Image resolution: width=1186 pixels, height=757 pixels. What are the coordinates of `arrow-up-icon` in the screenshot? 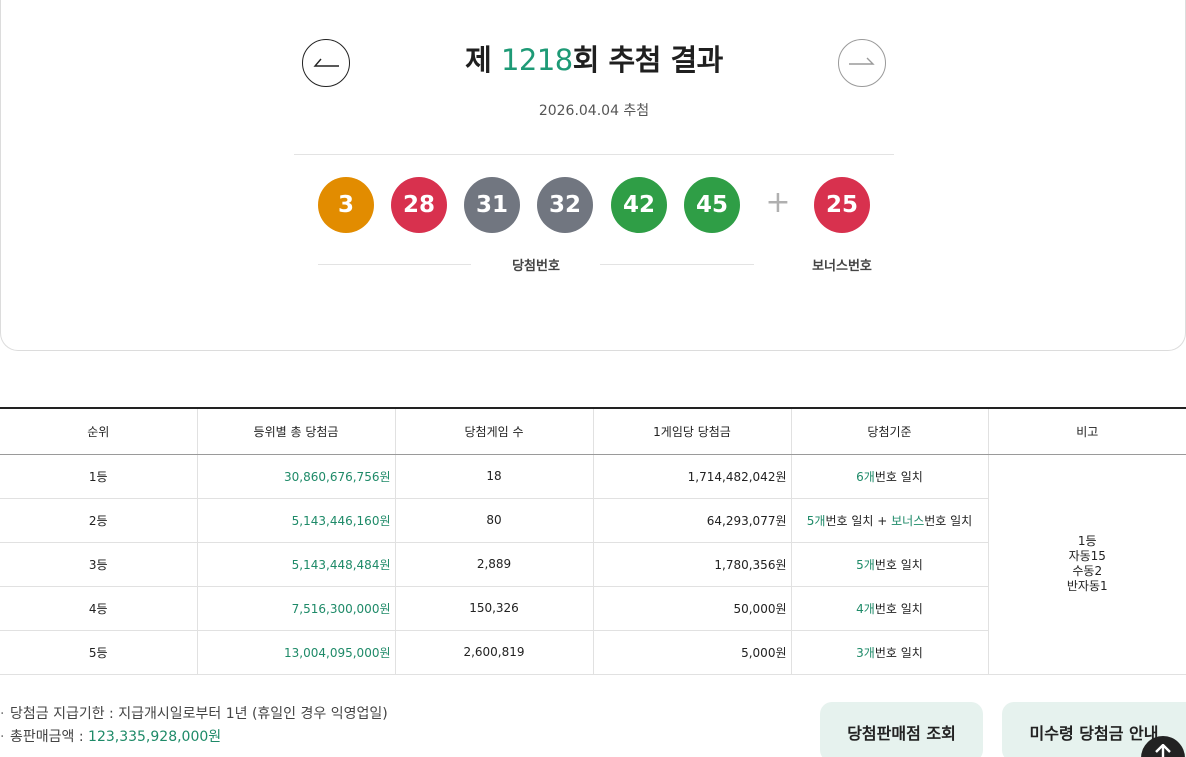 It's located at (1163, 750).